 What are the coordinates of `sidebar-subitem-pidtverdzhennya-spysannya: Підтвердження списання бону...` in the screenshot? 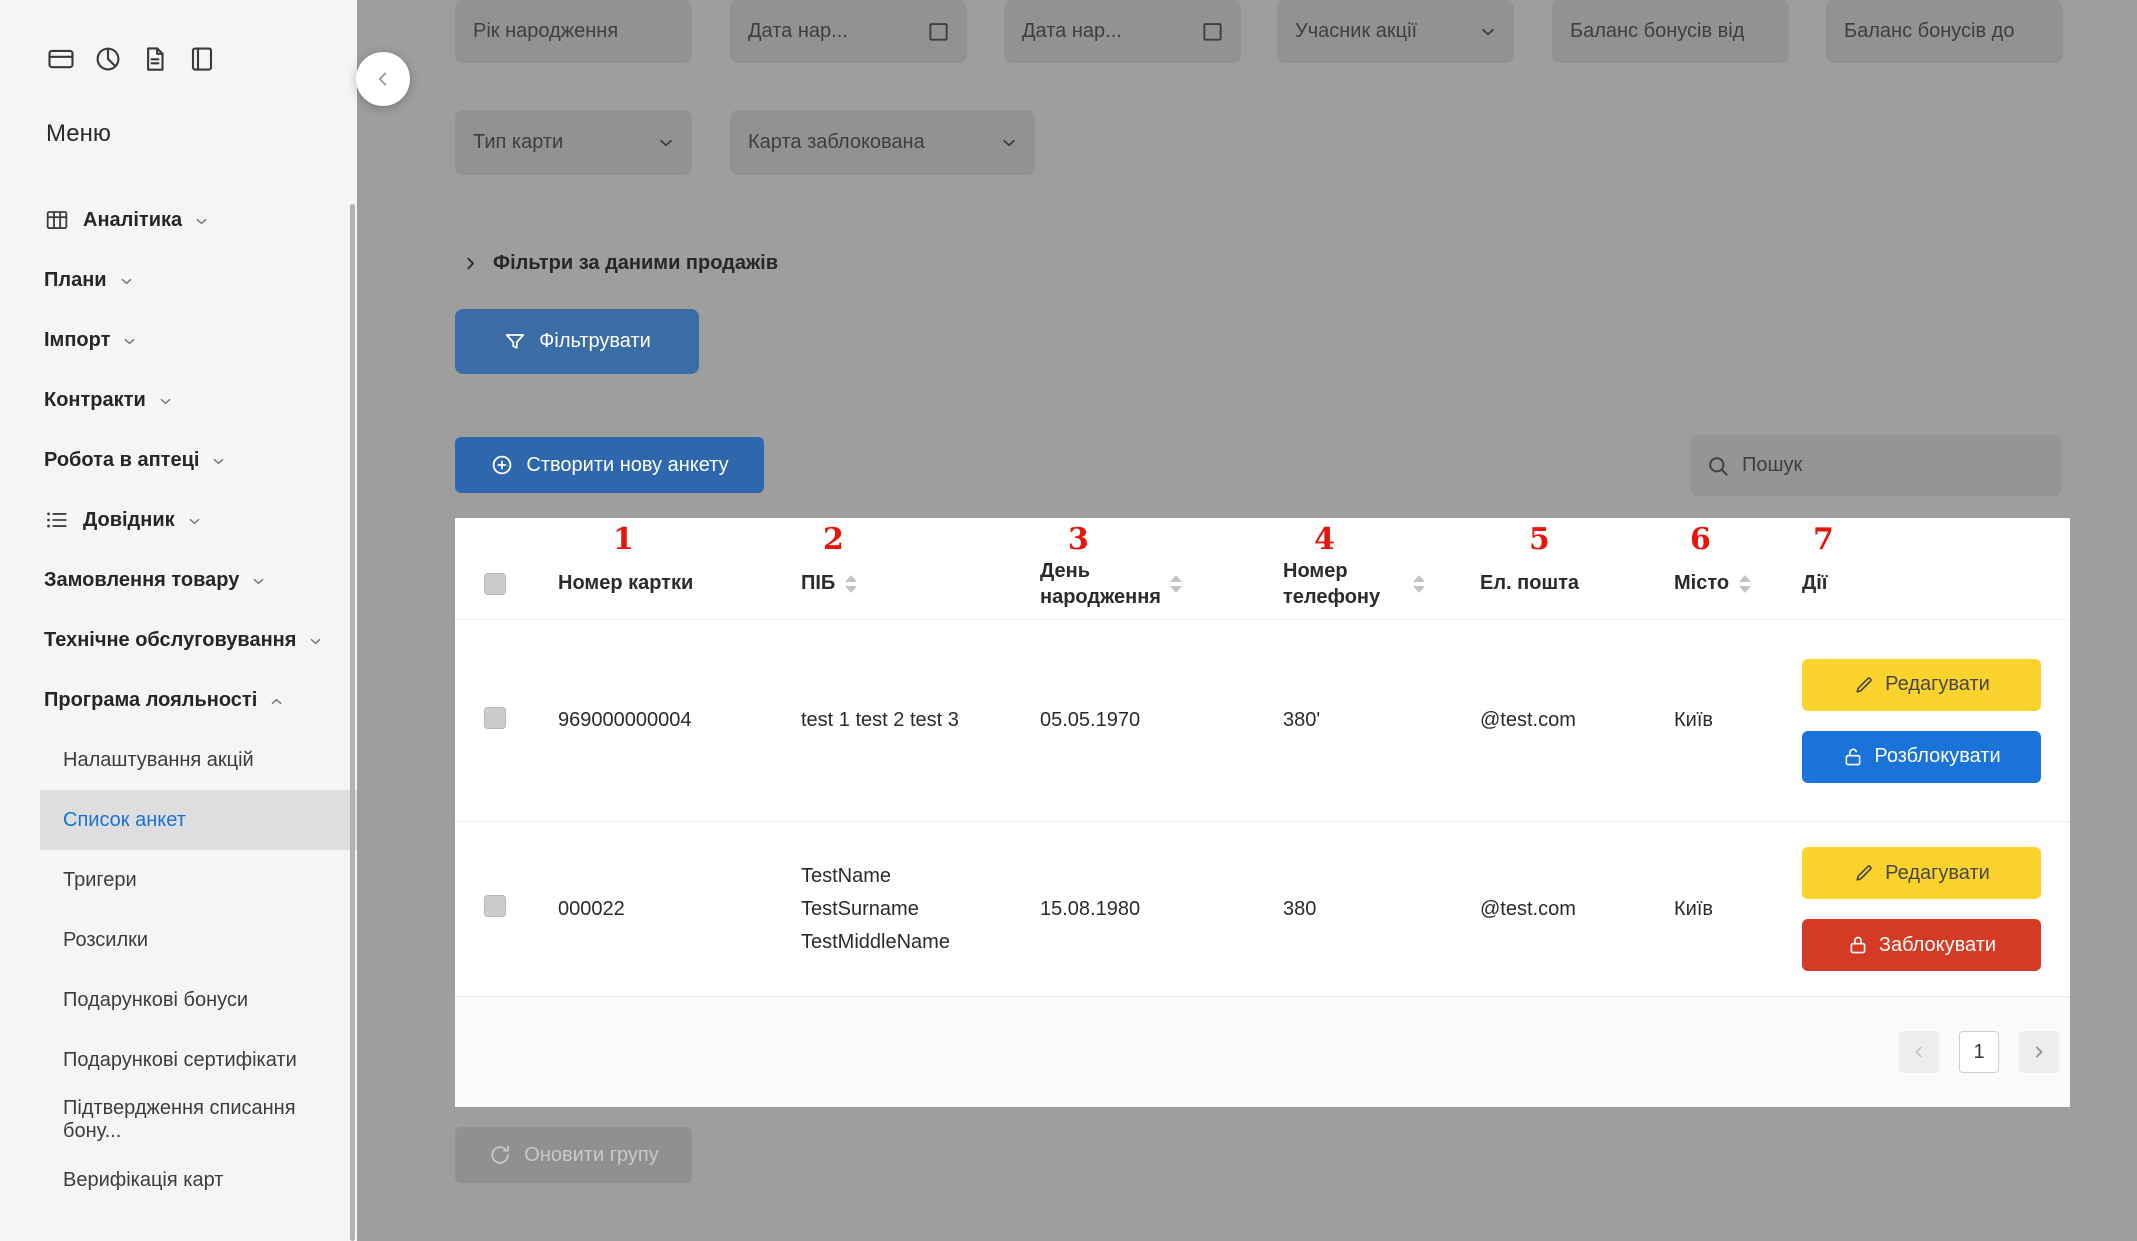 It's located at (178, 1120).